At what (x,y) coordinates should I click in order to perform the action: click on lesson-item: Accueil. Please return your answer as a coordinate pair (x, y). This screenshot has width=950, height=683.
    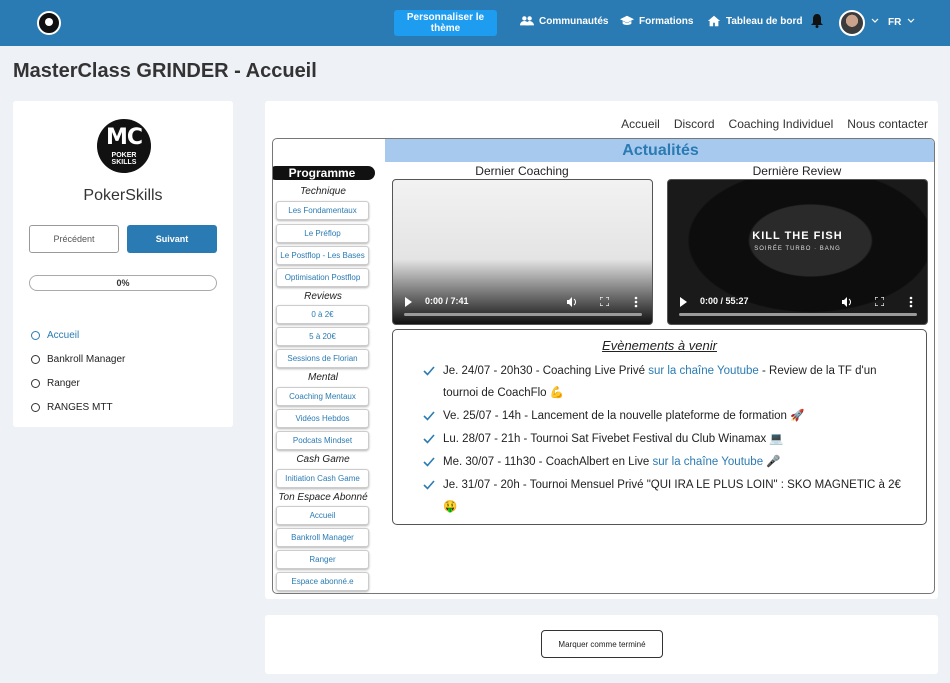
    Looking at the image, I should click on (78, 335).